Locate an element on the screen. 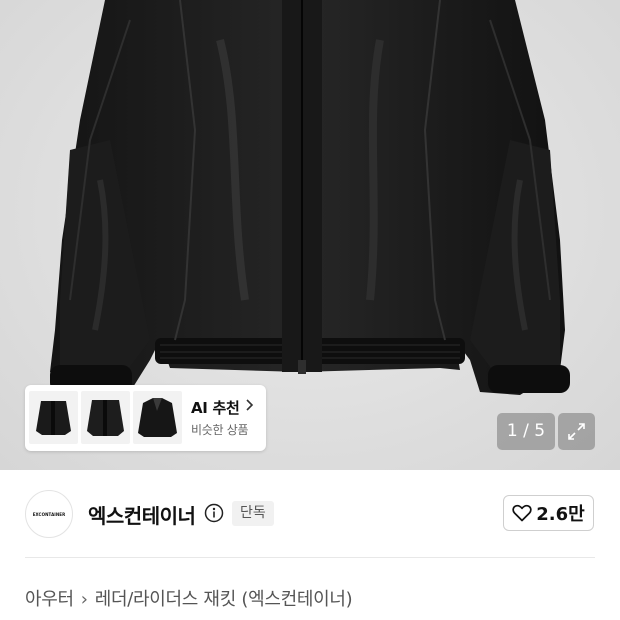 The width and height of the screenshot is (620, 620). like-count: 2.6만 is located at coordinates (560, 514).